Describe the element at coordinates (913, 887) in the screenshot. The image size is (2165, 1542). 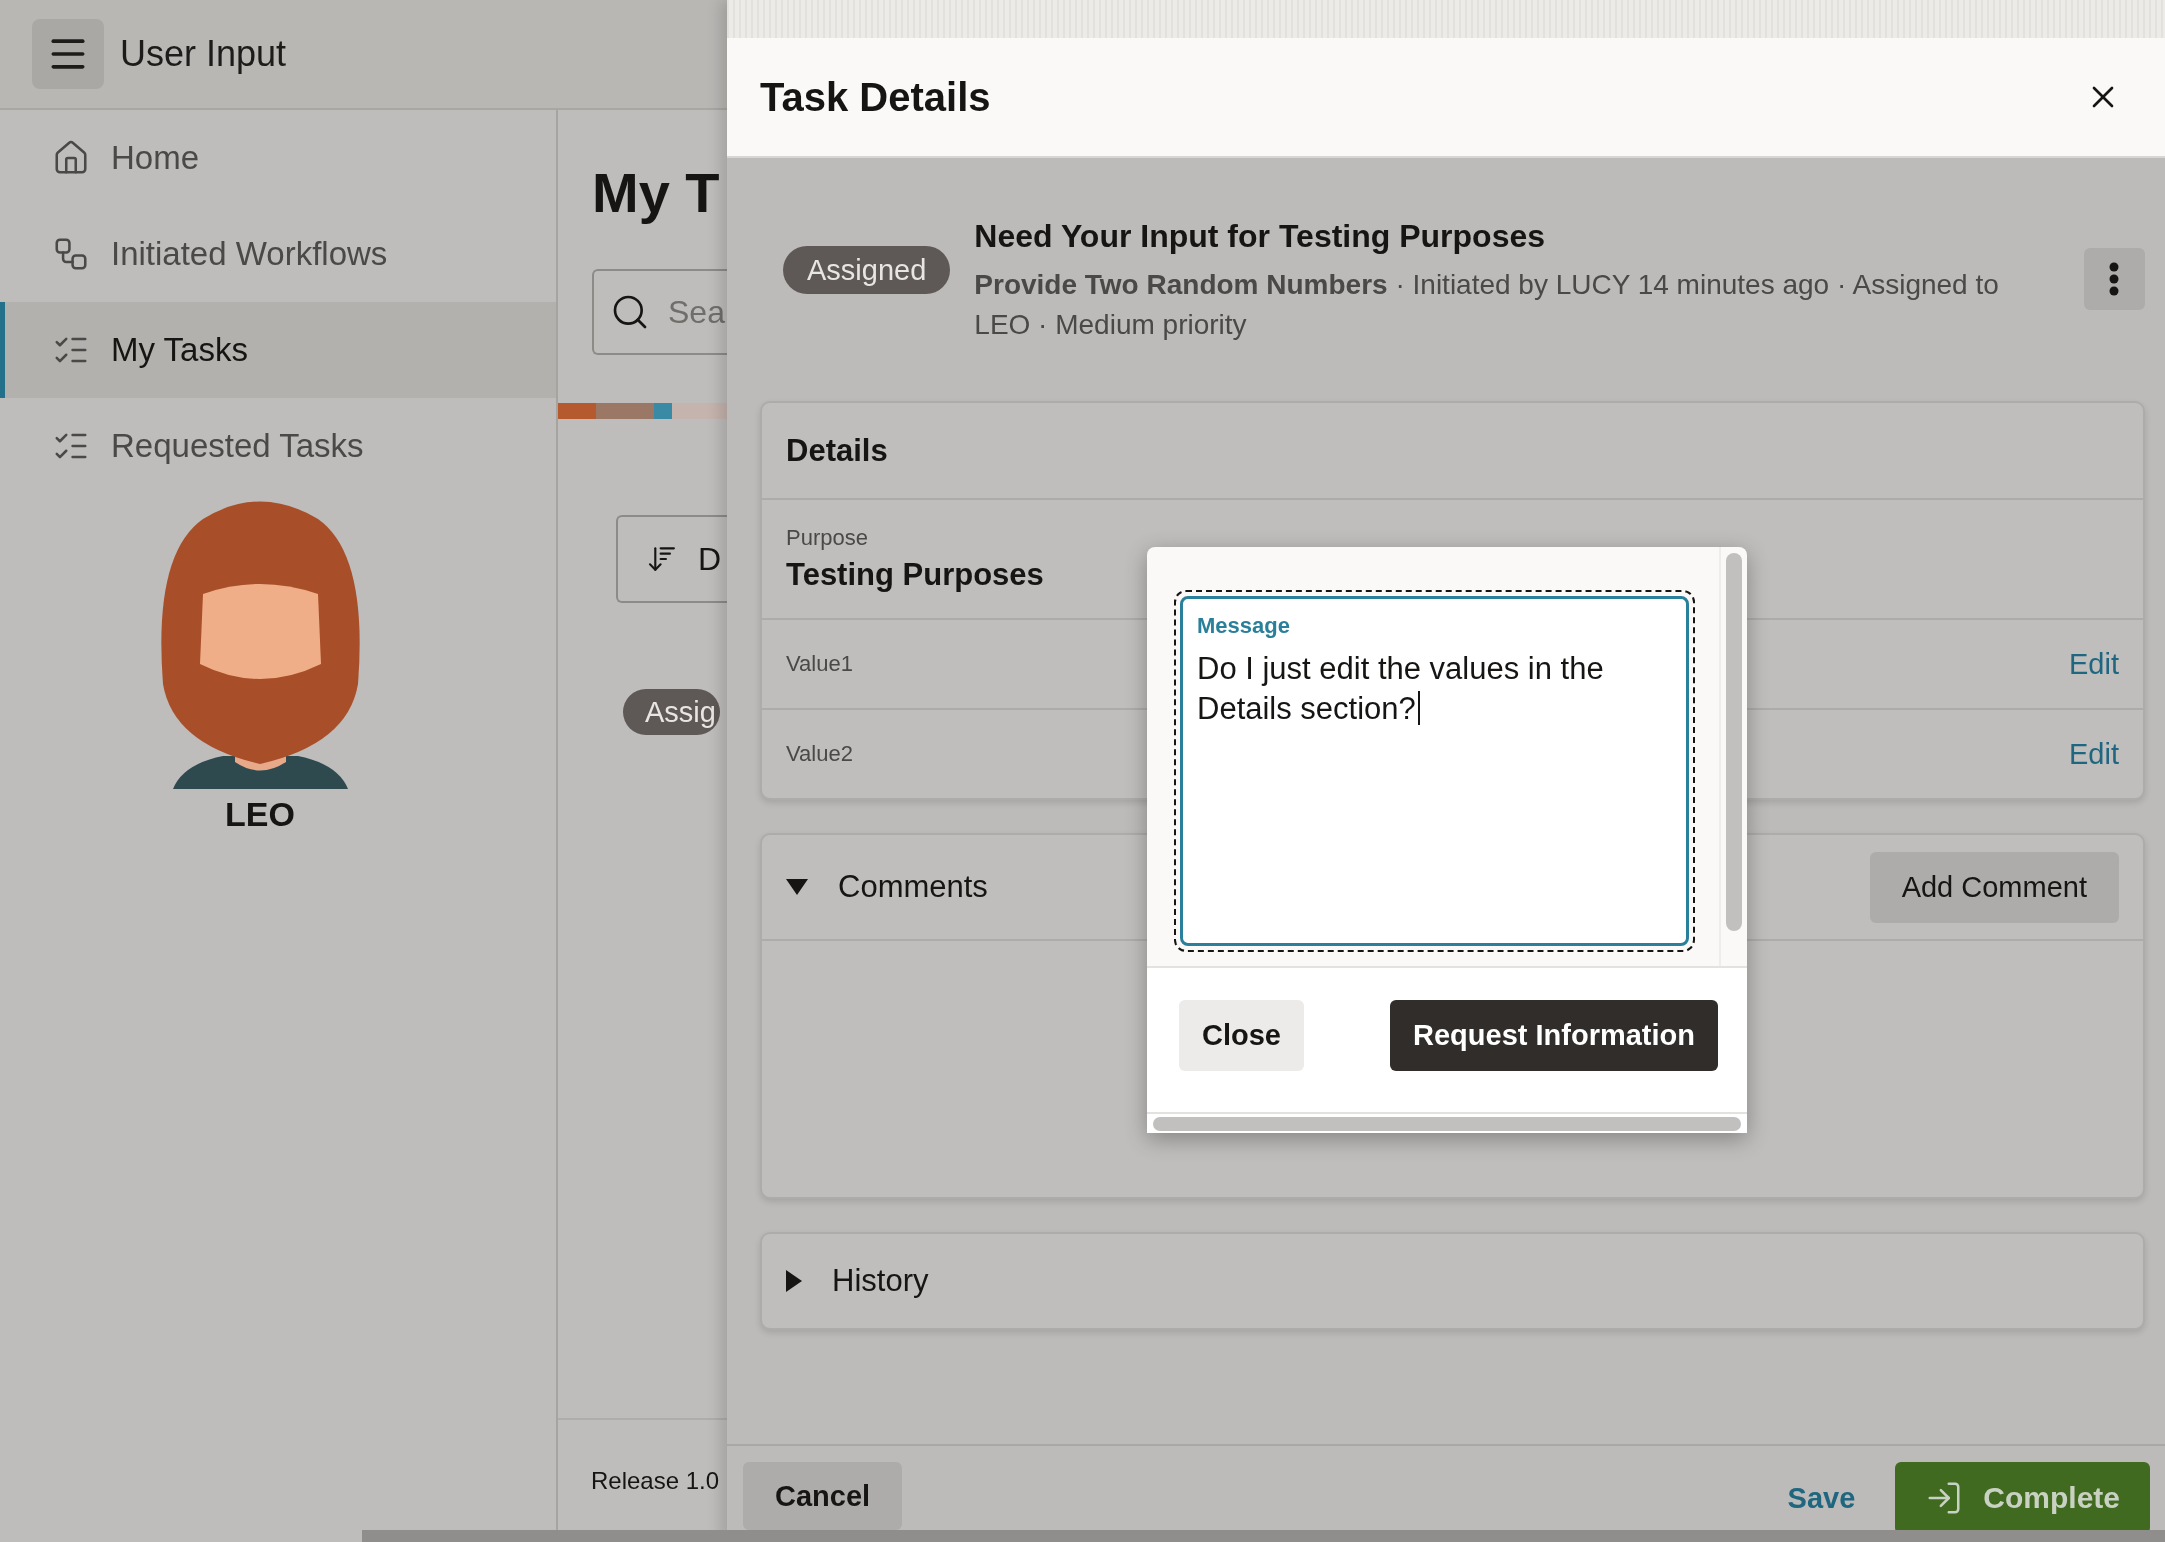
I see `section-title: Comments` at that location.